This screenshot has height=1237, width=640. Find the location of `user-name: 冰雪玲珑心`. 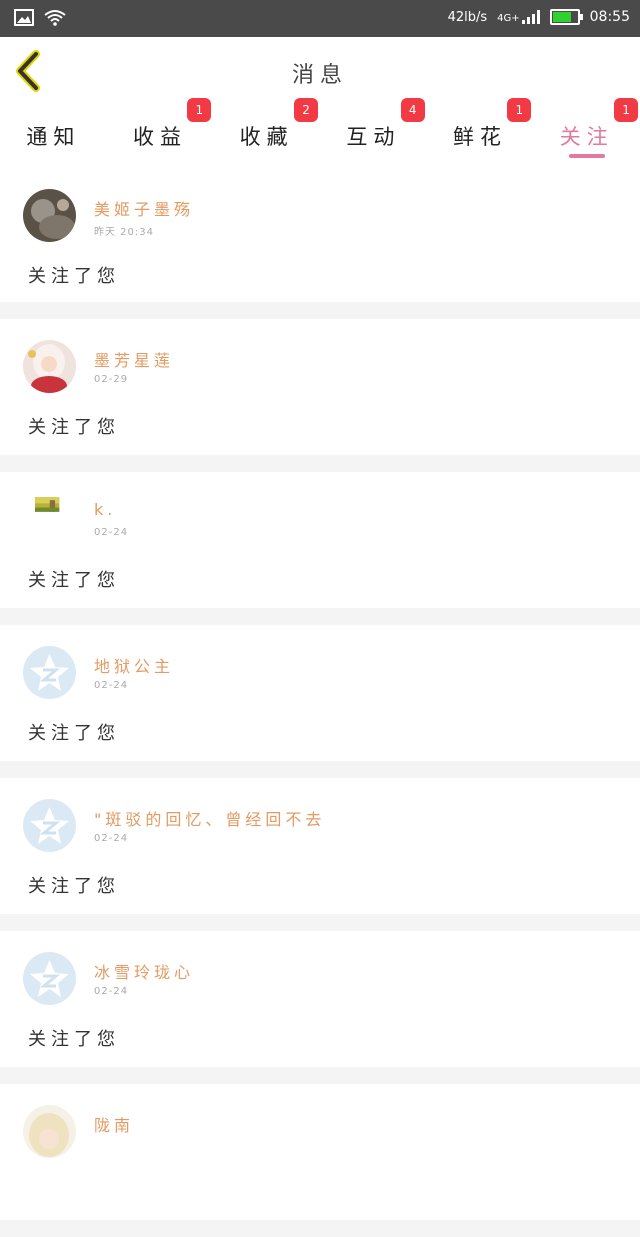

user-name: 冰雪玲珑心 is located at coordinates (144, 971).